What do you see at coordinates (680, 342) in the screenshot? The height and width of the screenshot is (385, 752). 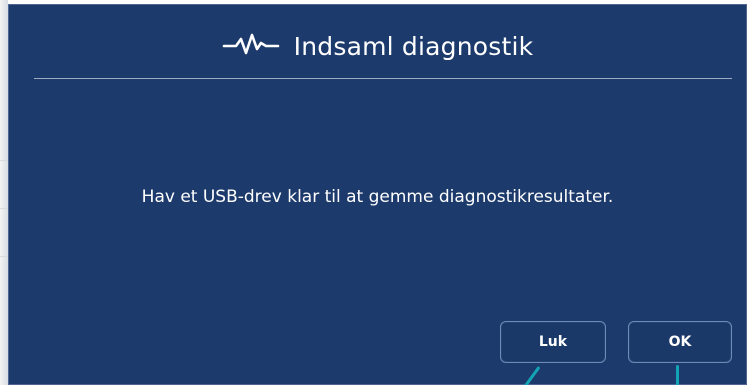 I see `ok-button: OK` at bounding box center [680, 342].